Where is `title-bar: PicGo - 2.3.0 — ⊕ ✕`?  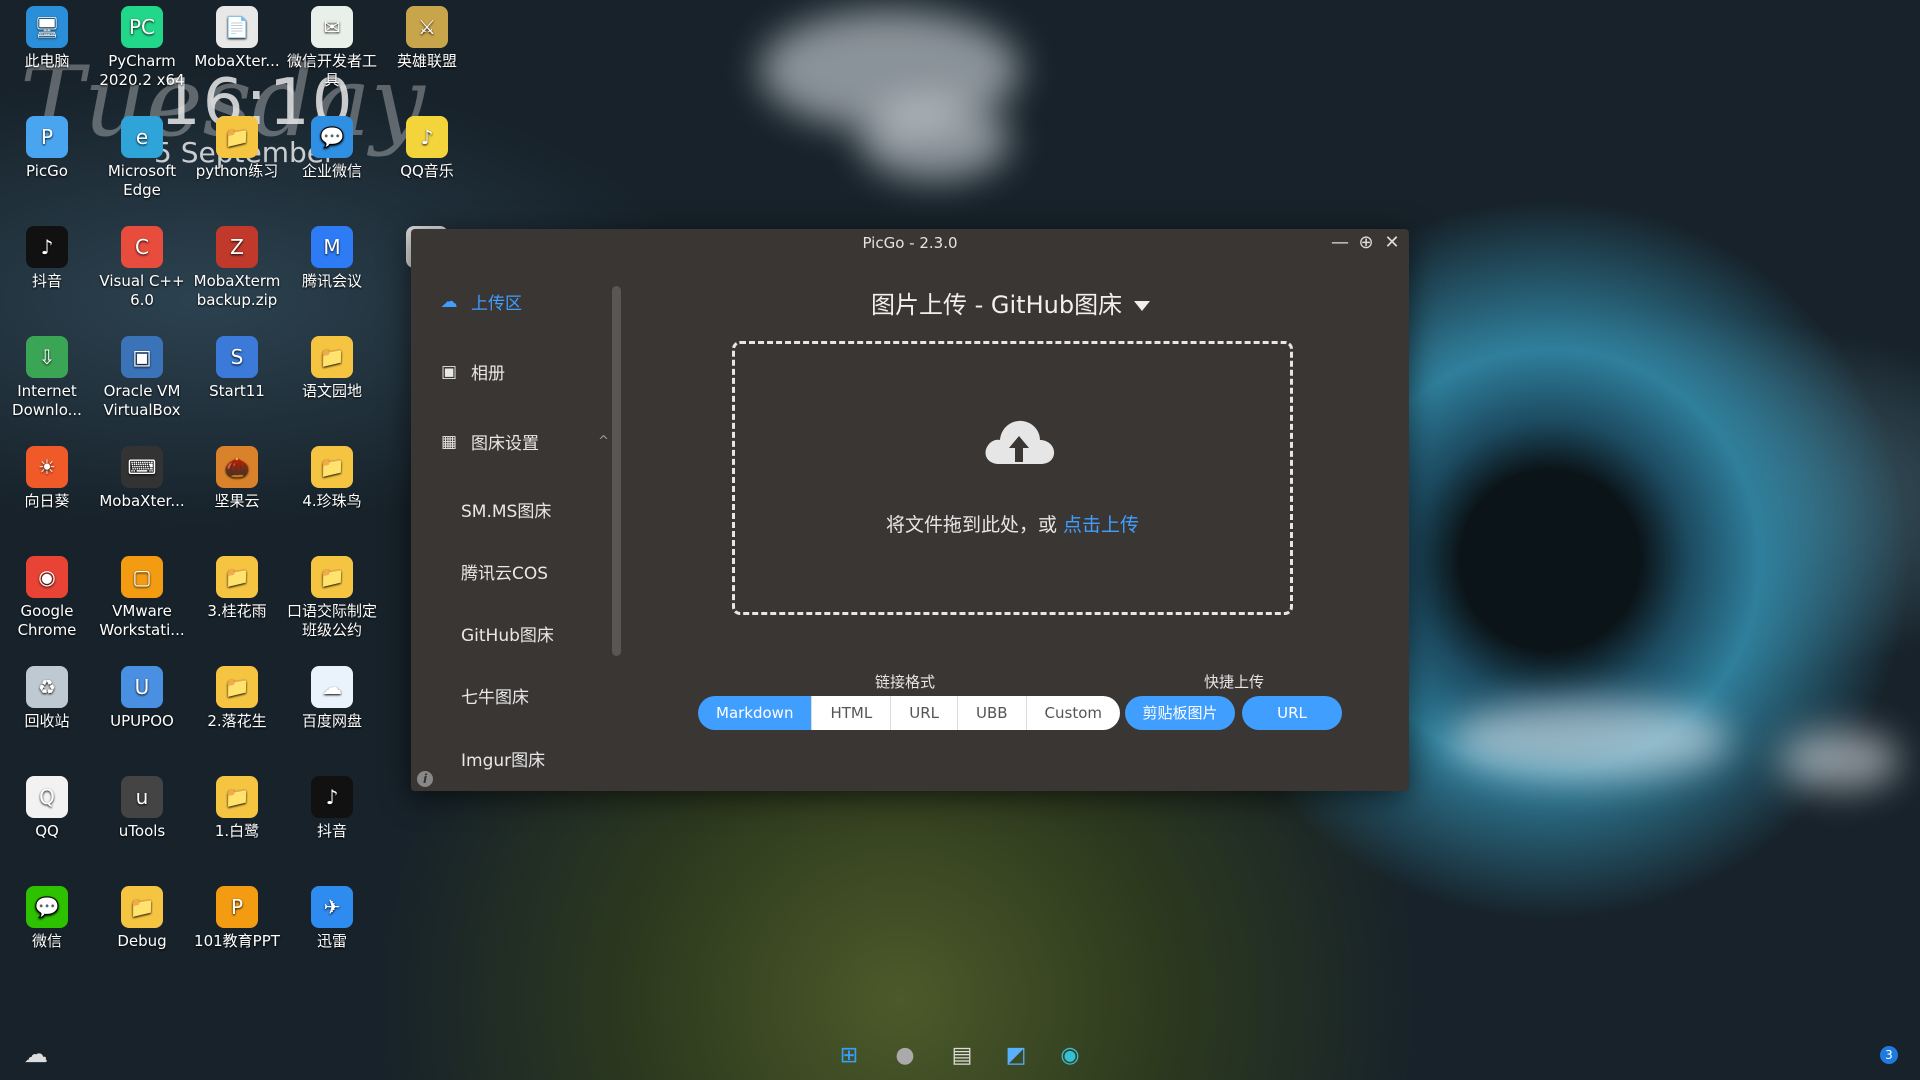 title-bar: PicGo - 2.3.0 — ⊕ ✕ is located at coordinates (910, 243).